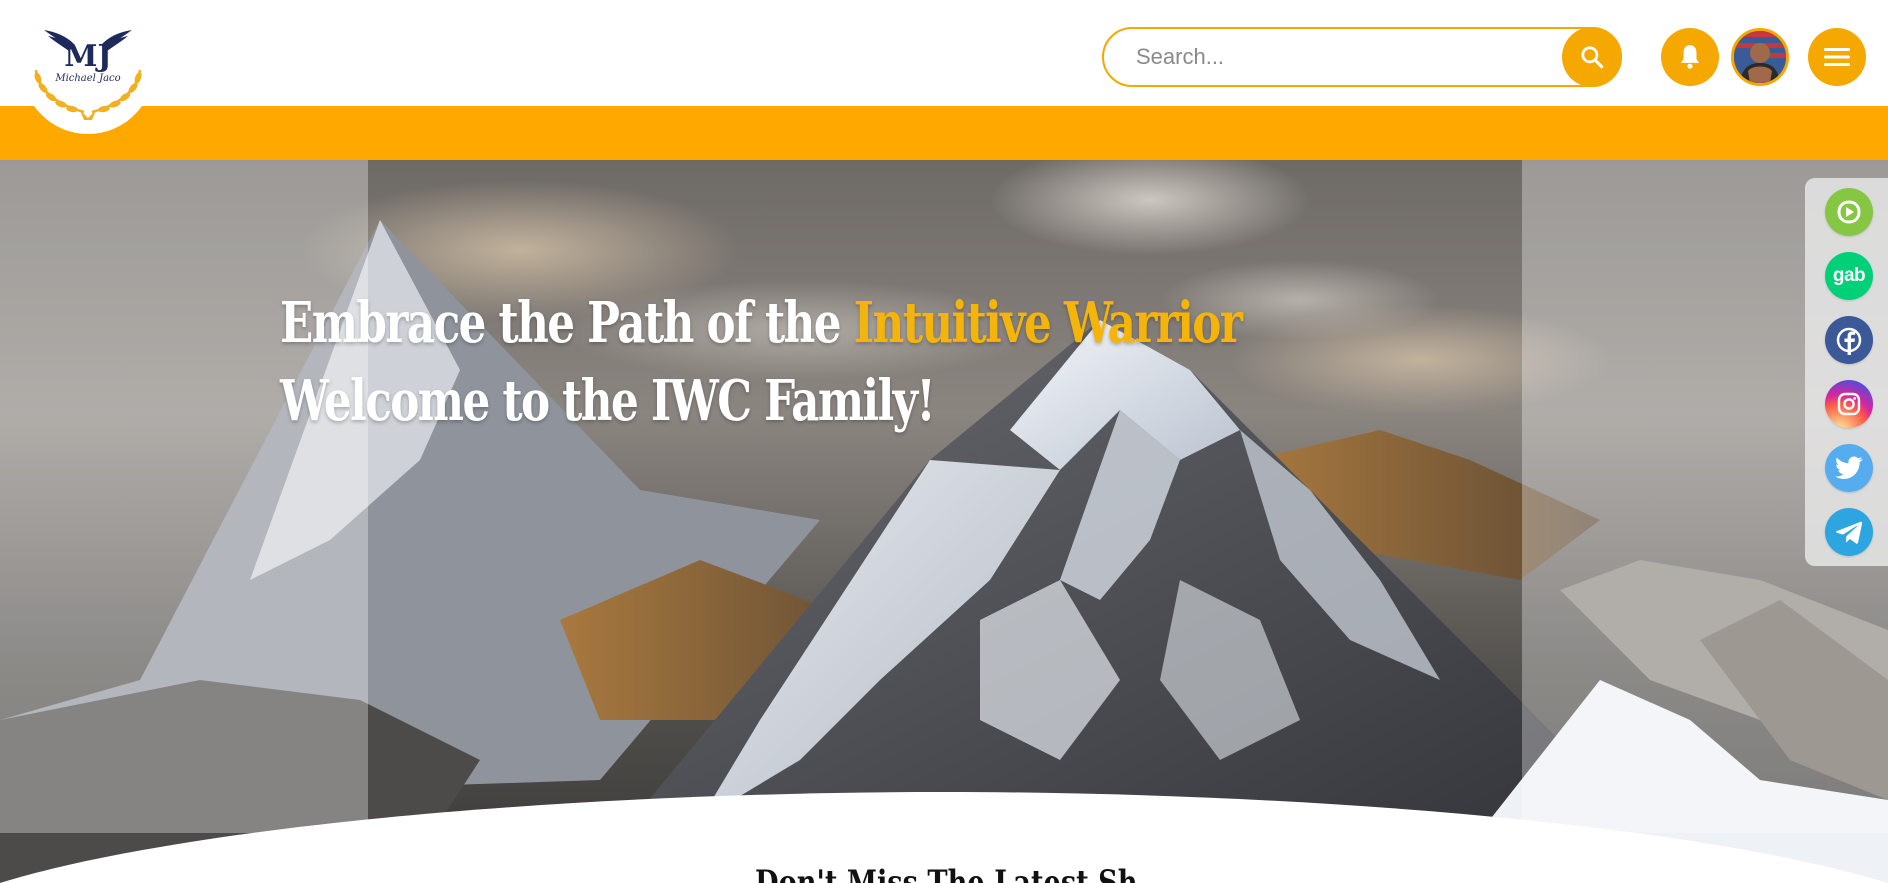 This screenshot has height=883, width=1888. What do you see at coordinates (1048, 323) in the screenshot?
I see `headline-accent: Intuitive Warrior` at bounding box center [1048, 323].